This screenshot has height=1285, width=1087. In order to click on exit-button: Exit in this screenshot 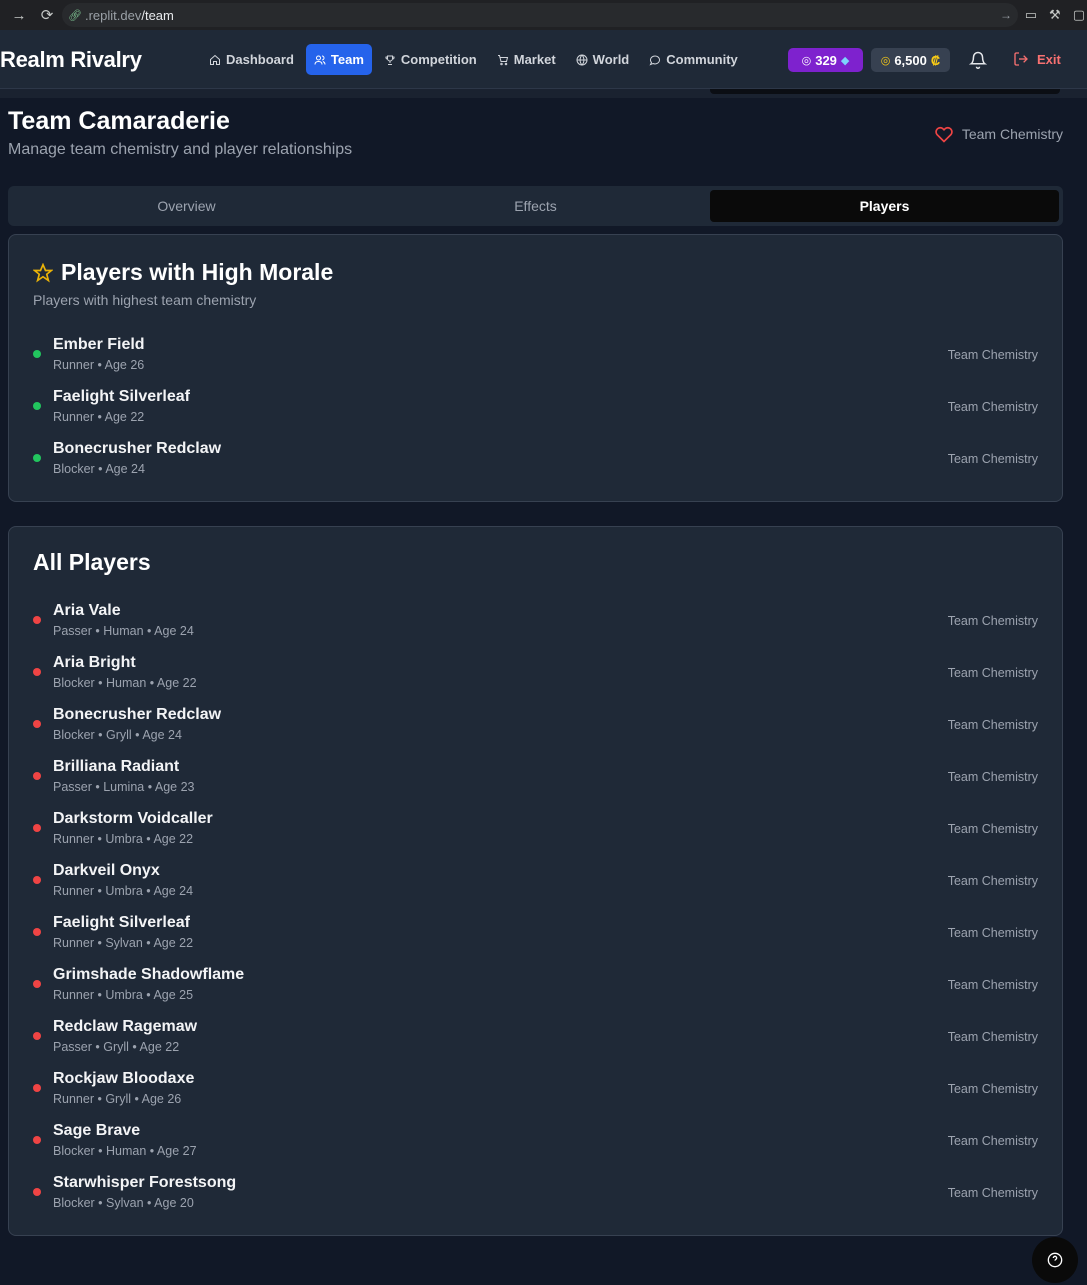, I will do `click(1037, 59)`.